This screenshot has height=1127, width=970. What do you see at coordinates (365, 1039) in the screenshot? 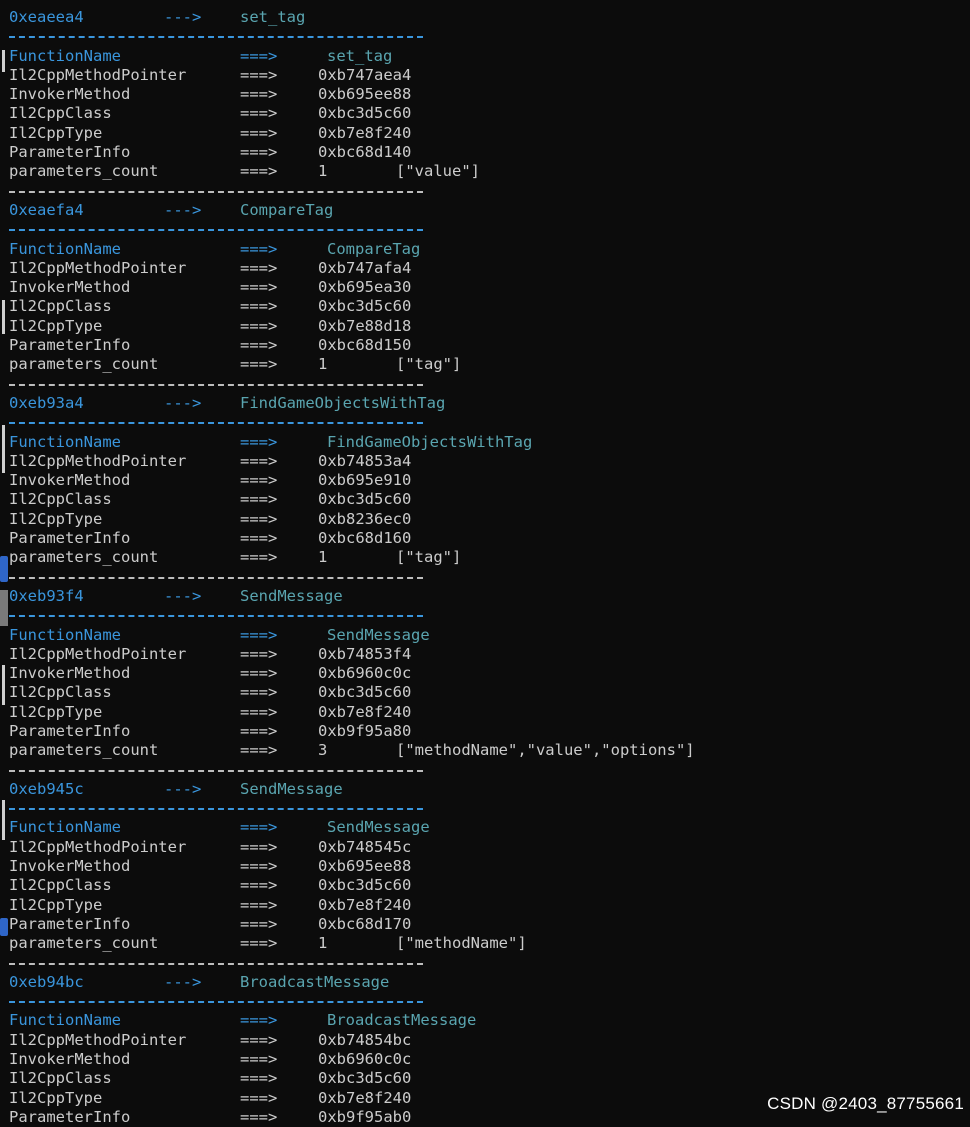
I see `field-value: 0xb74854bc` at bounding box center [365, 1039].